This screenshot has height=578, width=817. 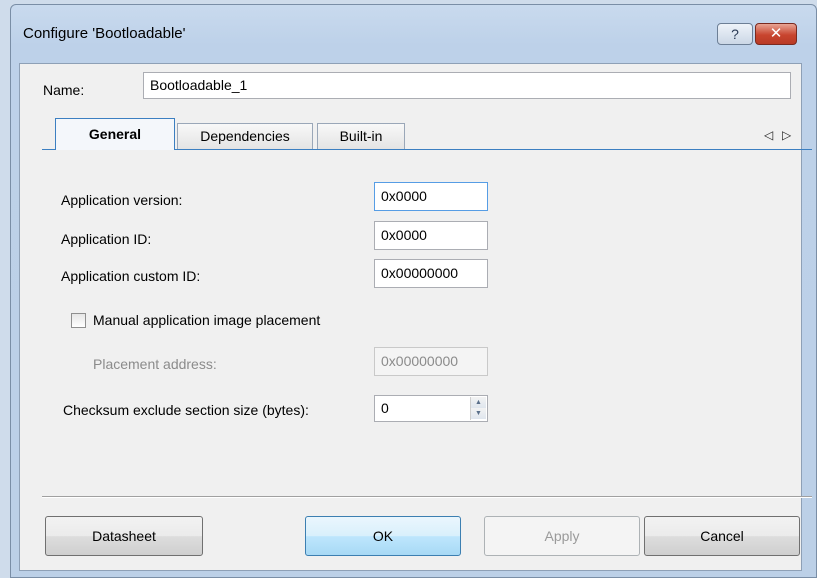 What do you see at coordinates (467, 85) in the screenshot?
I see `name-input: Bootloadable_1` at bounding box center [467, 85].